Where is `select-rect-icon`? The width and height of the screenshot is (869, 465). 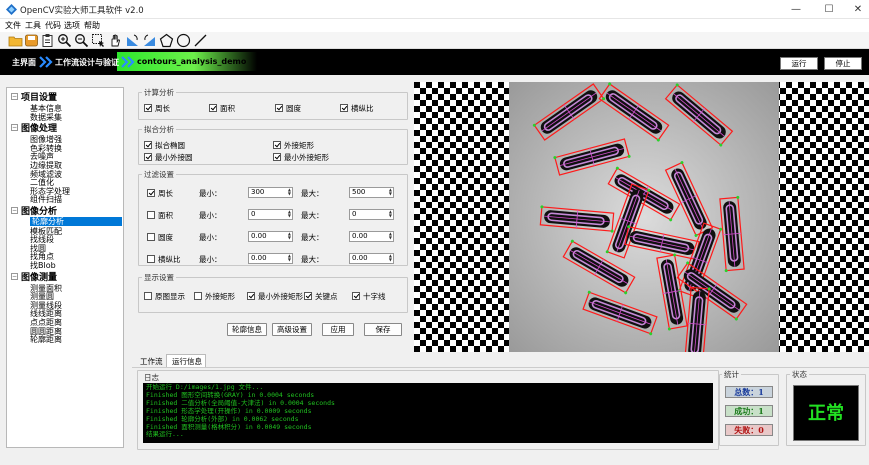 select-rect-icon is located at coordinates (98, 40).